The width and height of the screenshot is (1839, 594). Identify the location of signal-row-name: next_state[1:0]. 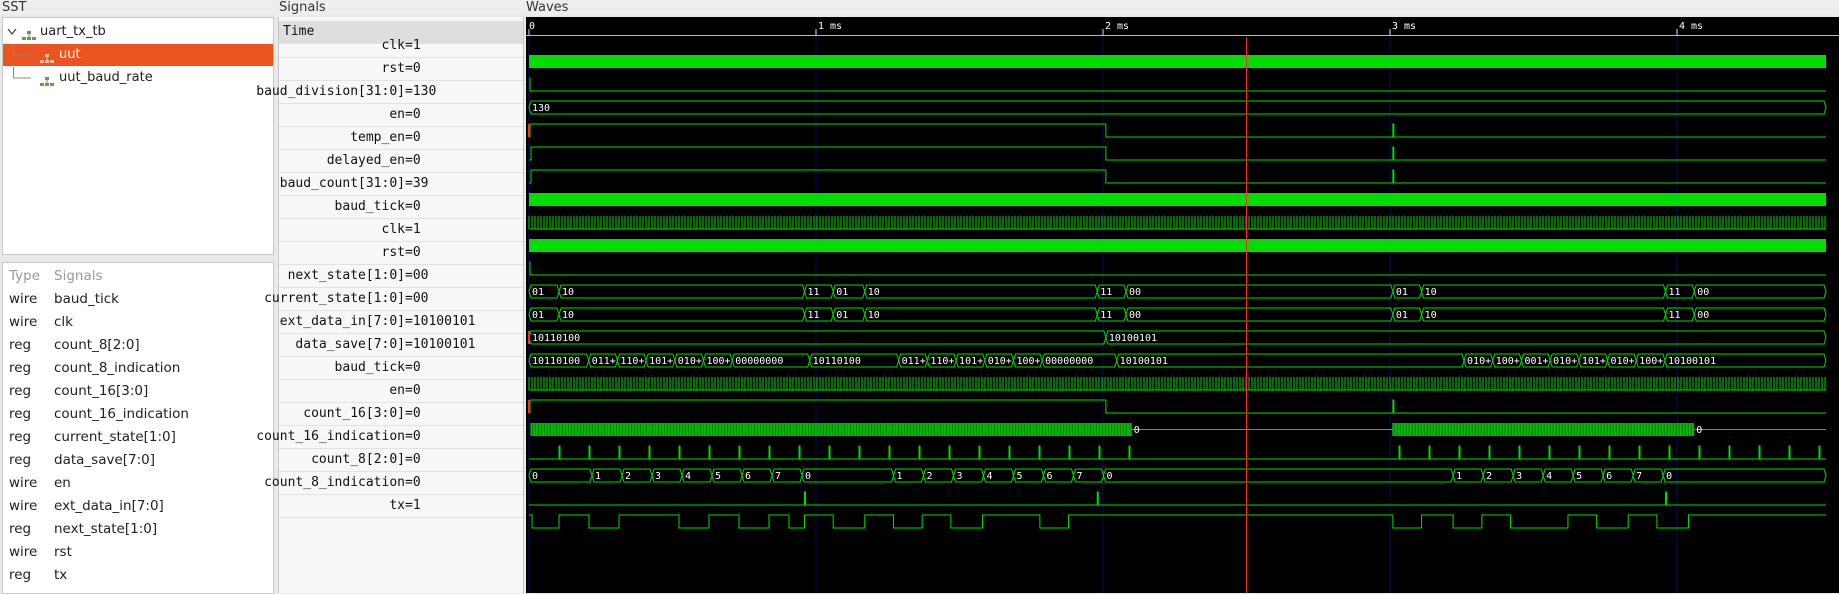
(346, 275).